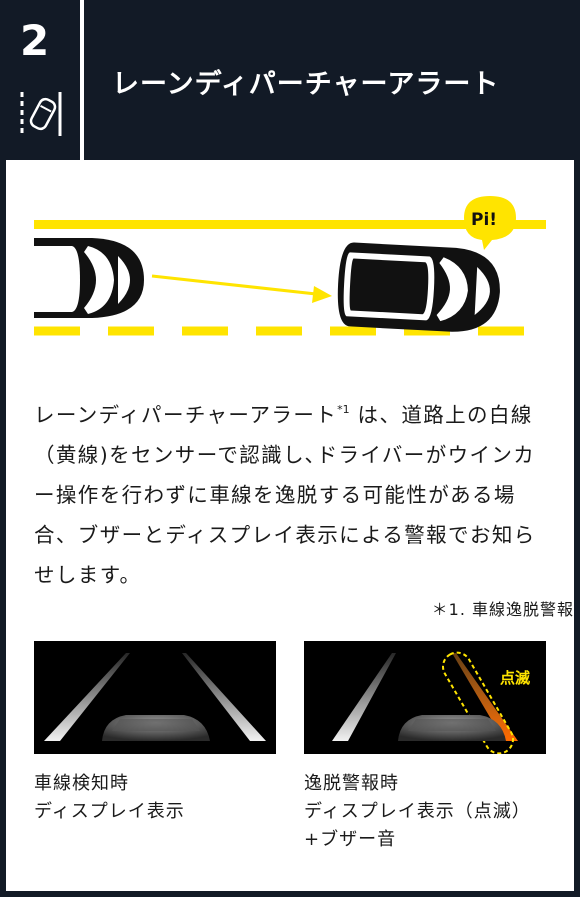  Describe the element at coordinates (425, 702) in the screenshot. I see `display-departure-warning-graphic` at that location.